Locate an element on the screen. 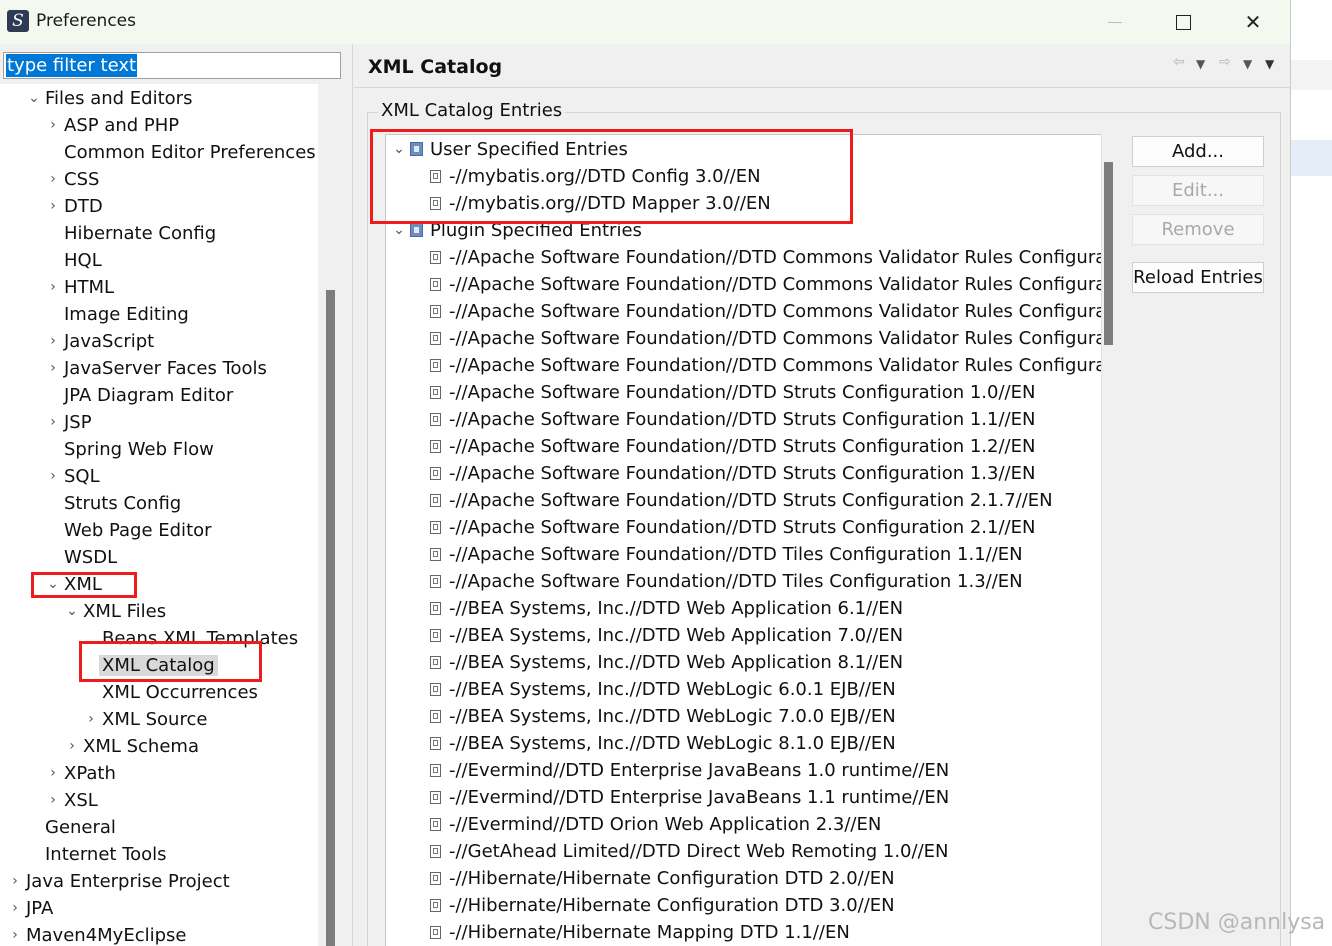 Image resolution: width=1332 pixels, height=946 pixels. tree-item: › XPath is located at coordinates (83, 773).